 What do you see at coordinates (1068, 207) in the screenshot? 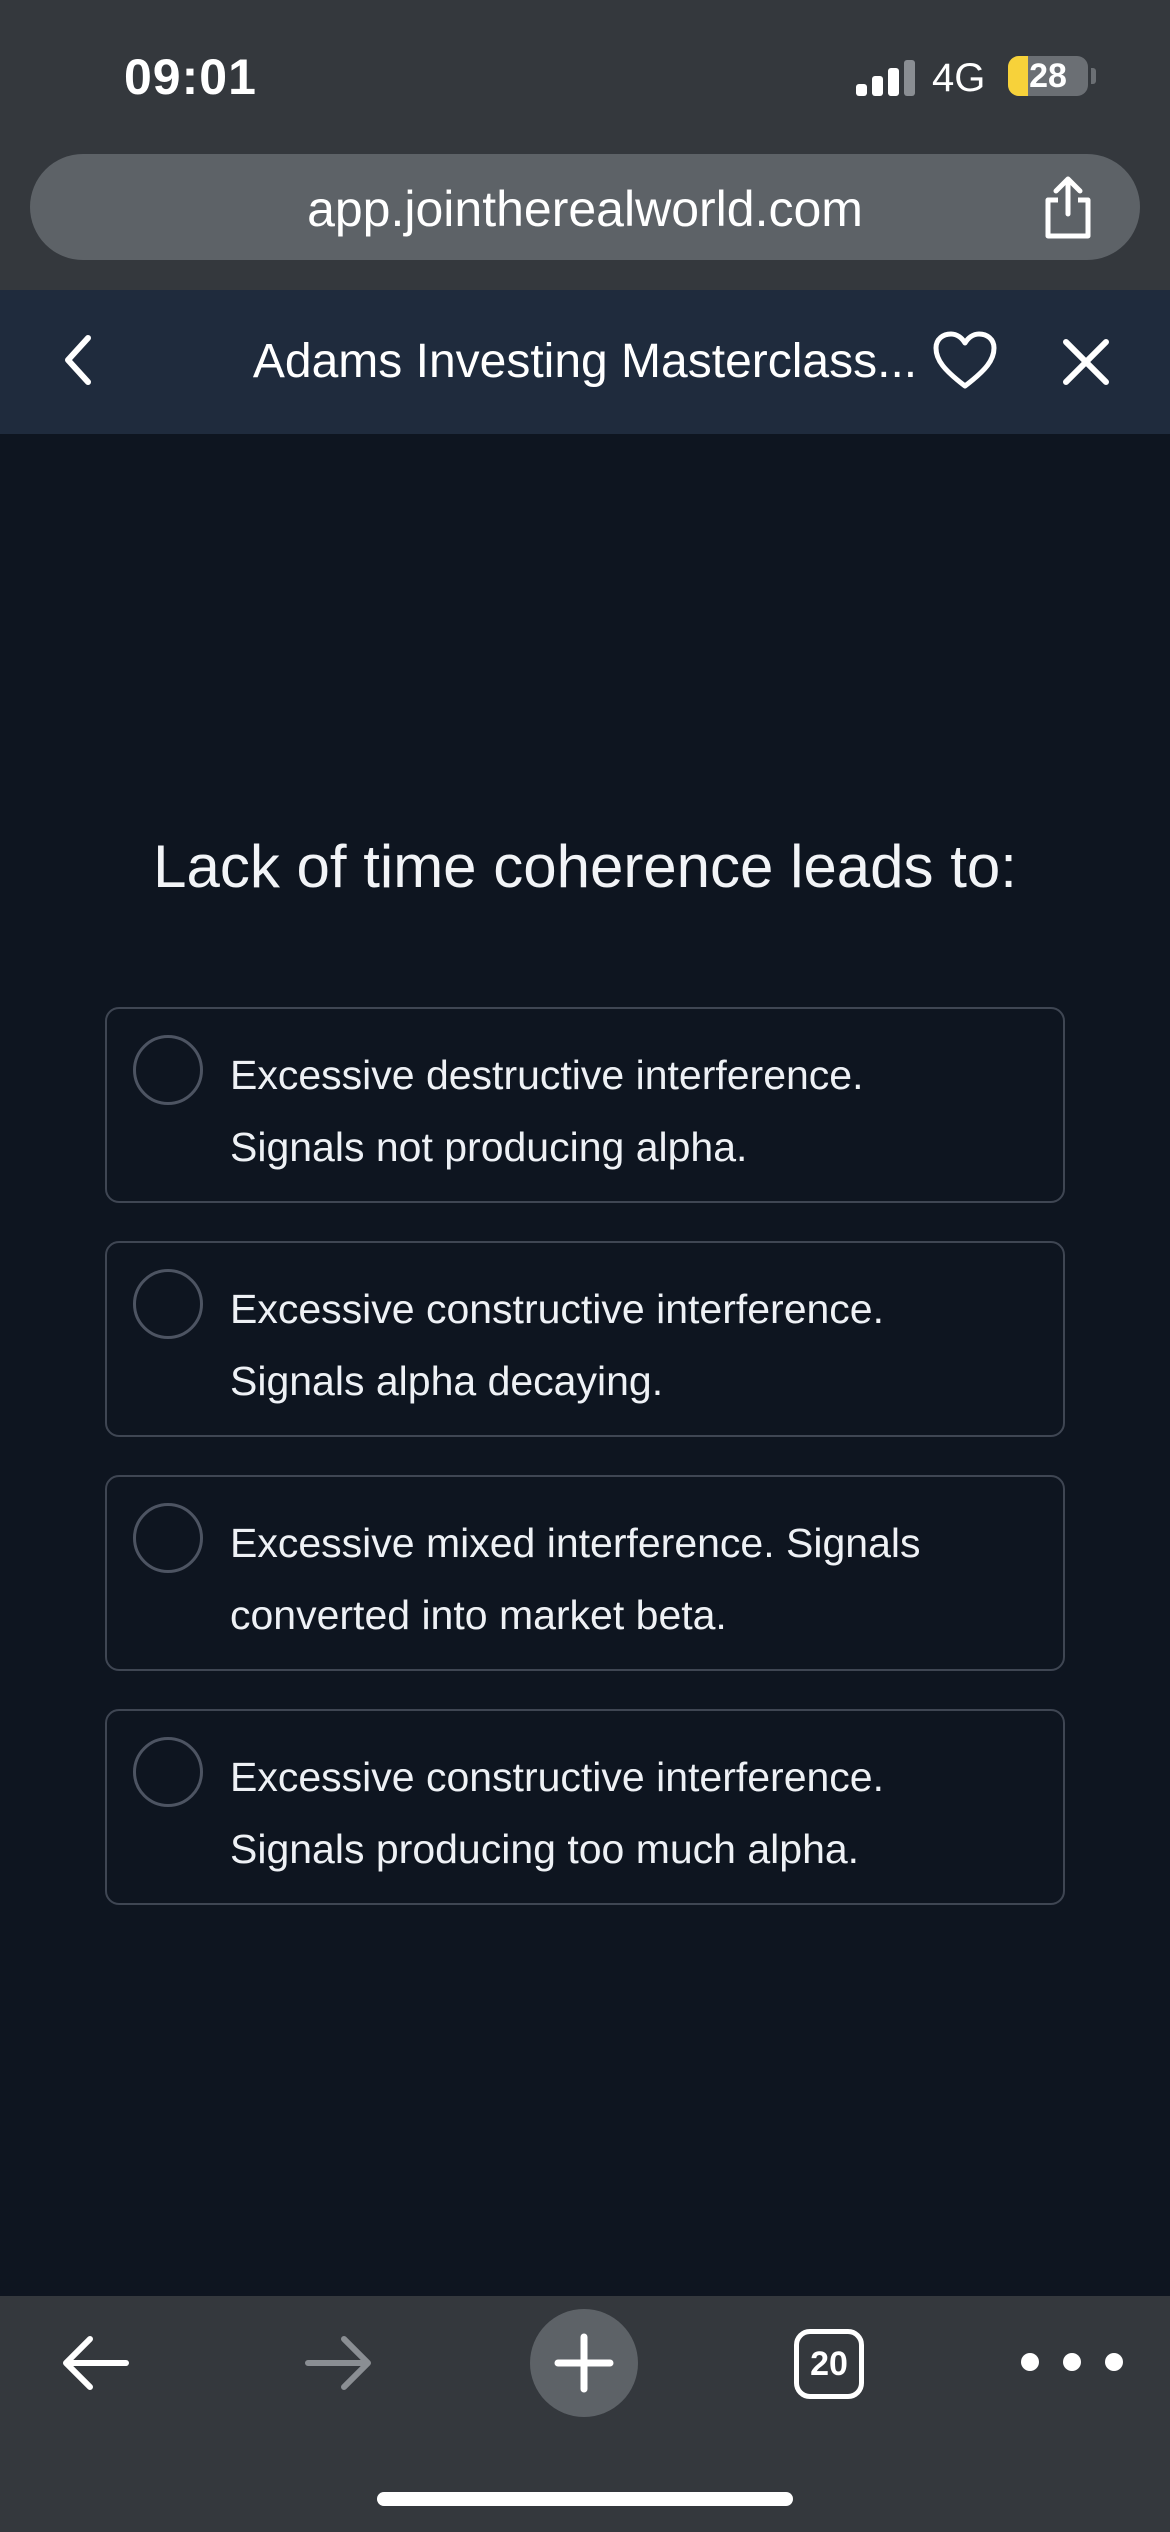
I see `share-icon` at bounding box center [1068, 207].